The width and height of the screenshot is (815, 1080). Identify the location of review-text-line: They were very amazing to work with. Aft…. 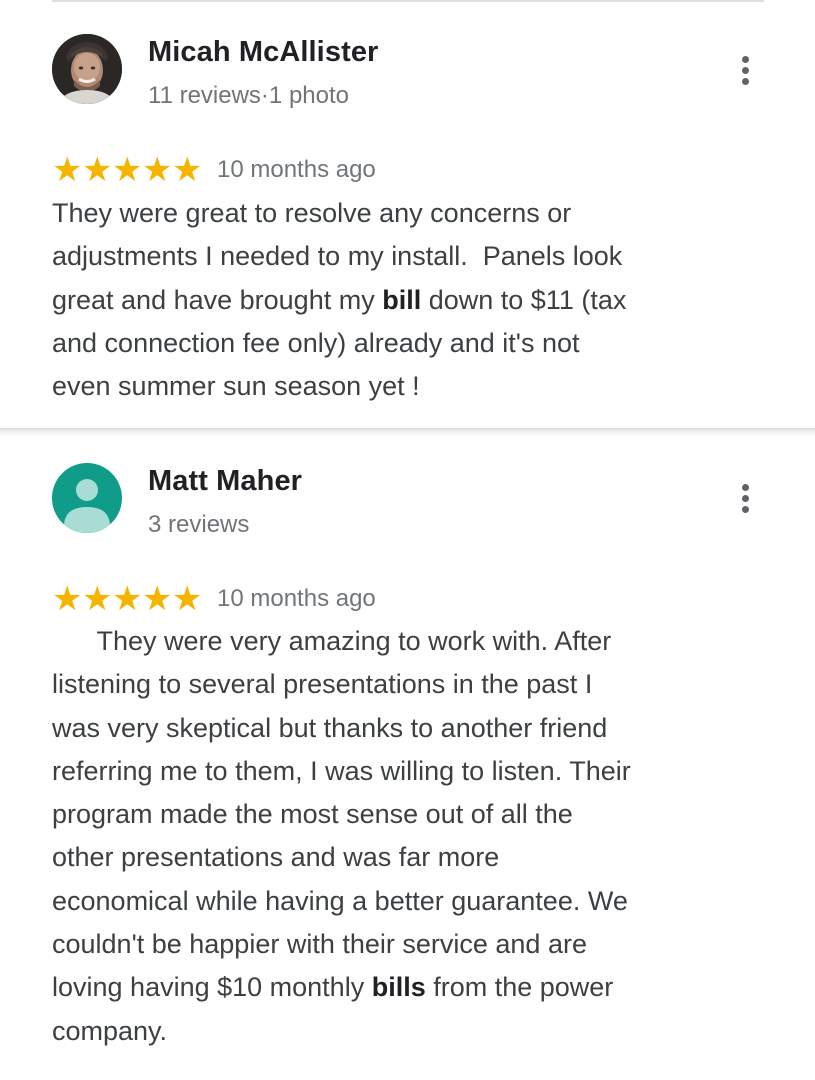
(402, 641).